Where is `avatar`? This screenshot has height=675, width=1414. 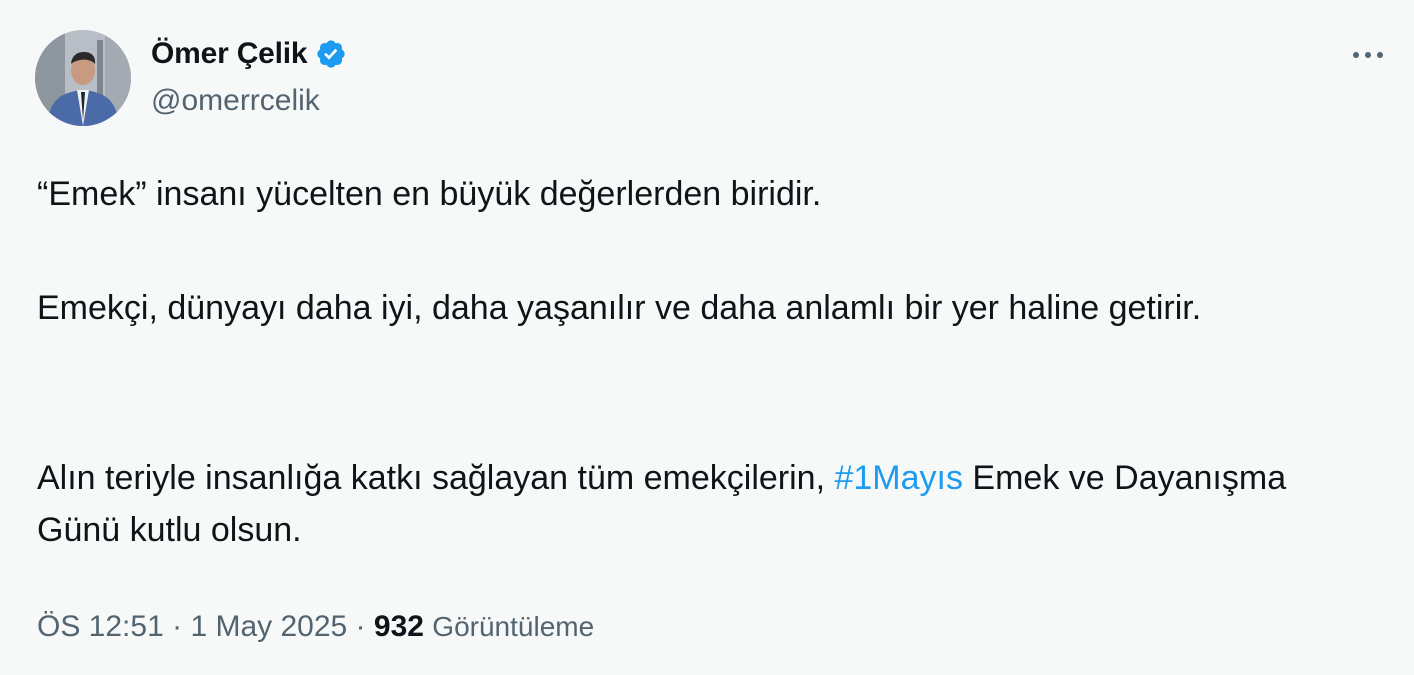
avatar is located at coordinates (83, 78).